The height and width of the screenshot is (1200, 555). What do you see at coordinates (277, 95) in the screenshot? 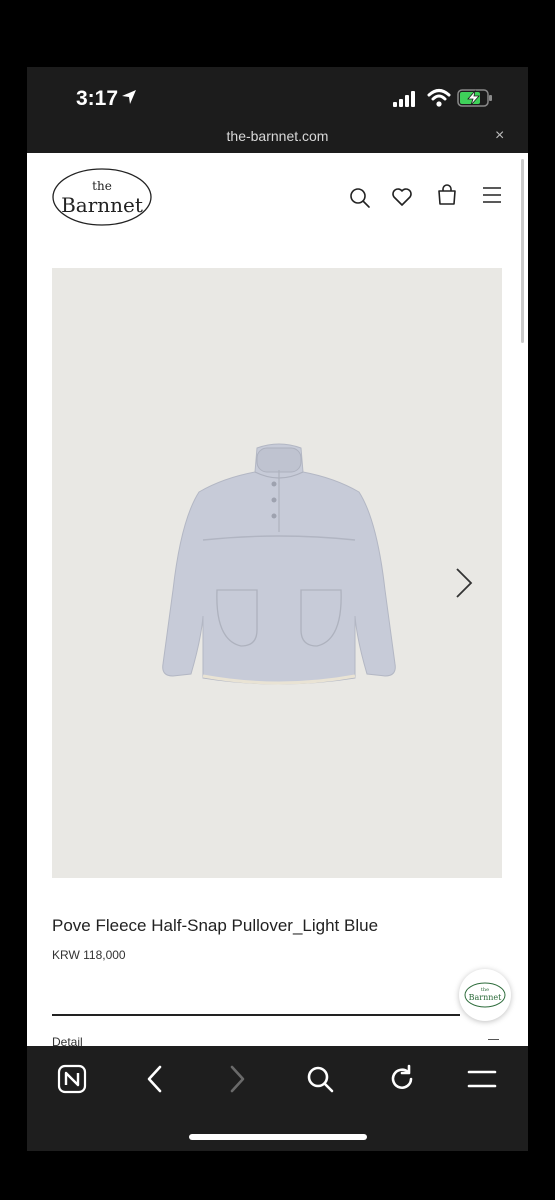
I see `status-bar: 3:17` at bounding box center [277, 95].